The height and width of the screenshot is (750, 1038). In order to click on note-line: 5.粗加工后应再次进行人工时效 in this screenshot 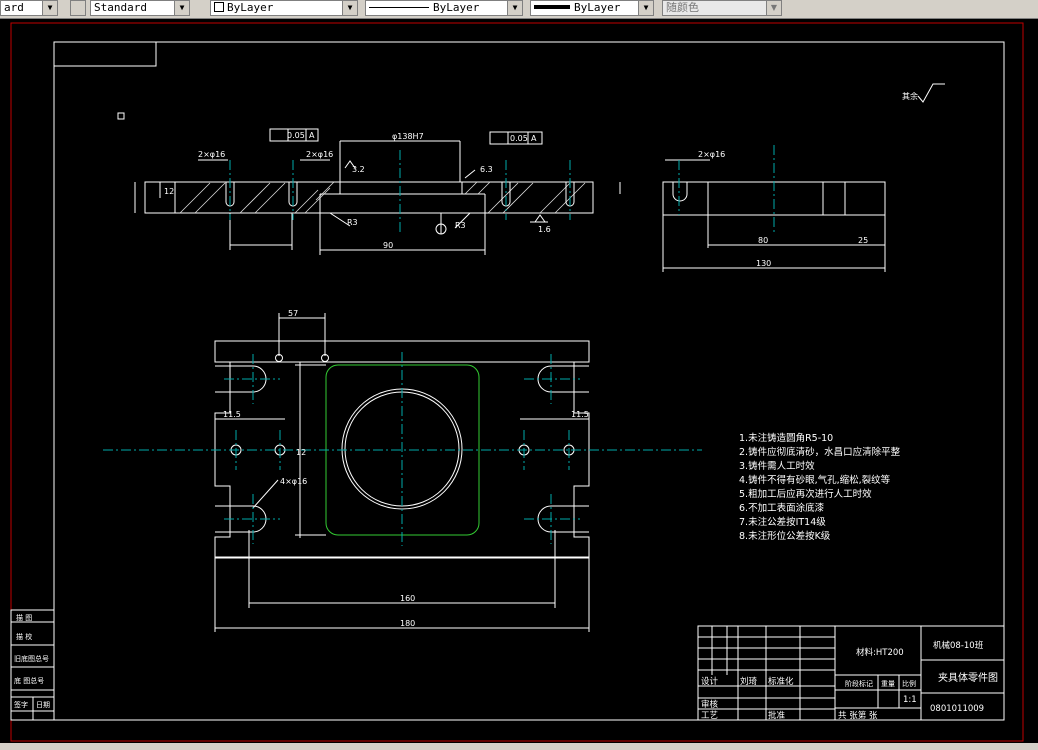, I will do `click(805, 494)`.